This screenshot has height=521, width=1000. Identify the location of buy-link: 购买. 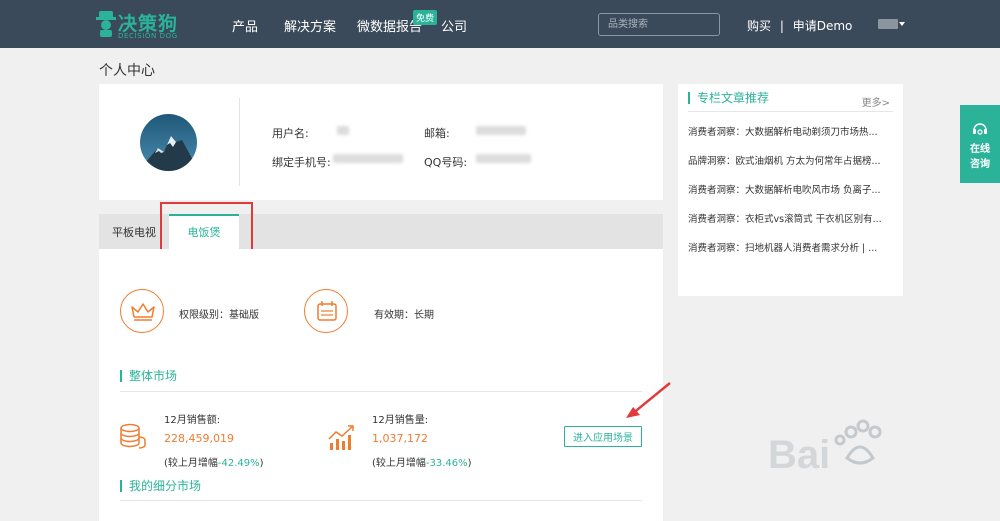
(759, 26).